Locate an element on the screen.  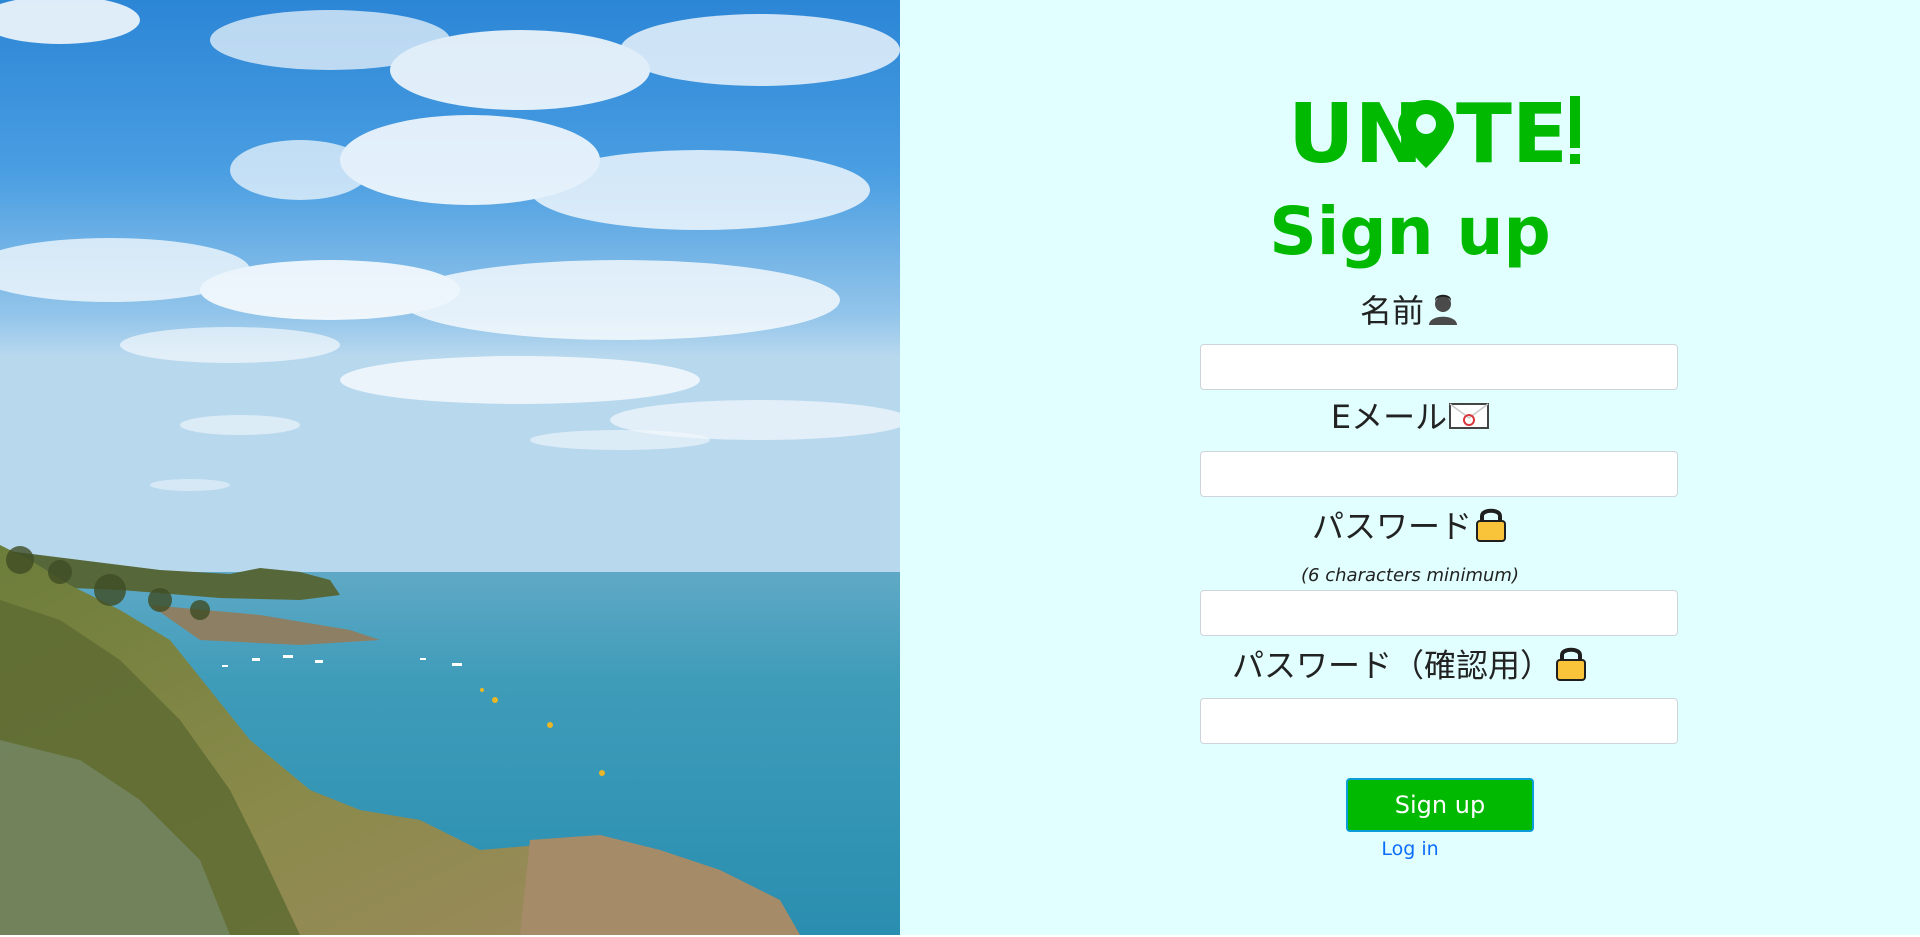
email-field is located at coordinates (1439, 474).